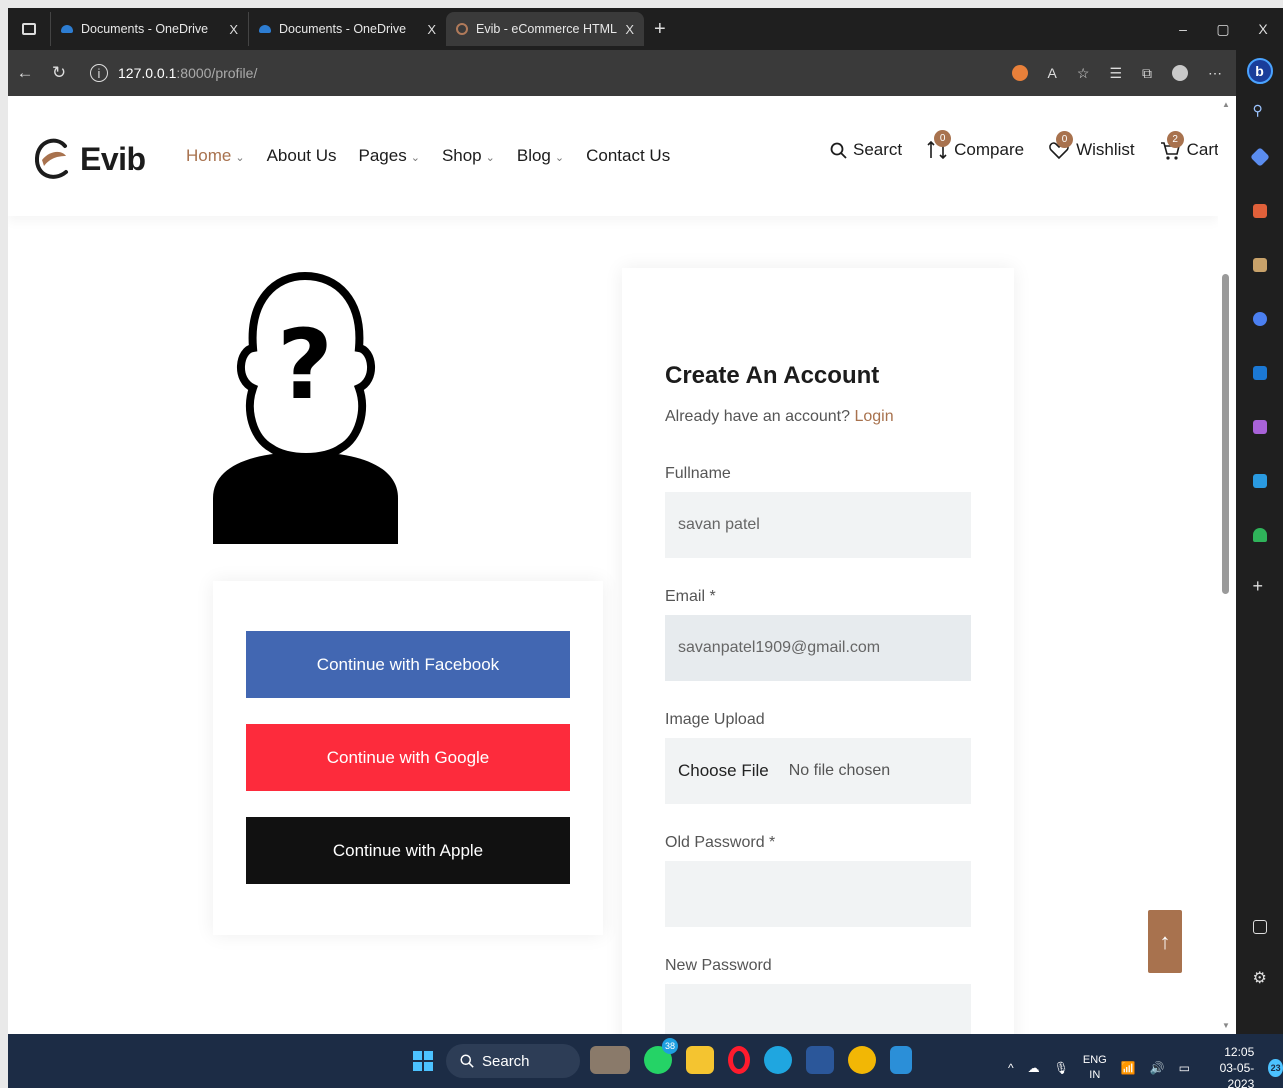 The height and width of the screenshot is (1088, 1283). I want to click on tray-chevron-up-icon: ^, so click(1011, 1068).